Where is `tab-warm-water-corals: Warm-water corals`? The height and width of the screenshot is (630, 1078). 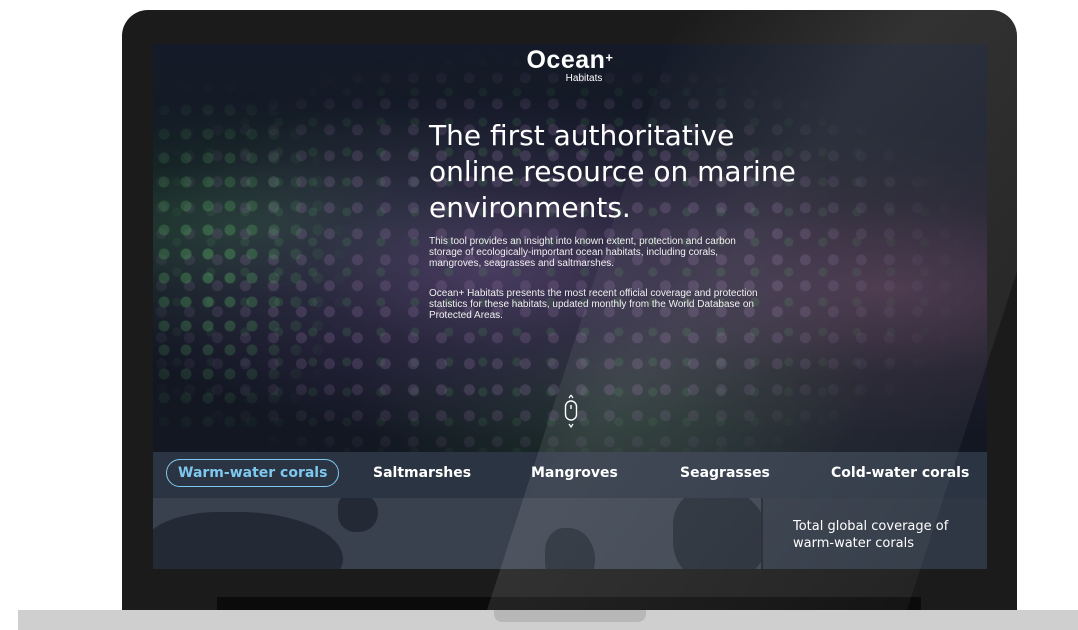
tab-warm-water-corals: Warm-water corals is located at coordinates (253, 473).